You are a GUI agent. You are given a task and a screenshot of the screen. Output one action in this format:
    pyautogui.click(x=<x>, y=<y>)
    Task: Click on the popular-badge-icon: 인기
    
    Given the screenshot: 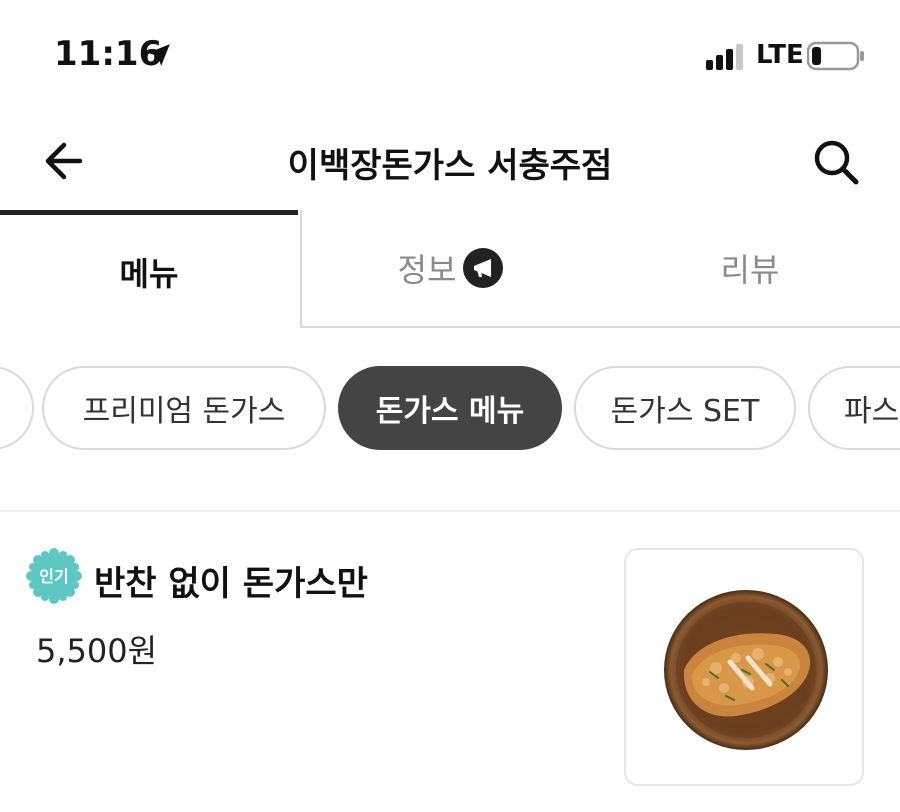 What is the action you would take?
    pyautogui.click(x=54, y=576)
    